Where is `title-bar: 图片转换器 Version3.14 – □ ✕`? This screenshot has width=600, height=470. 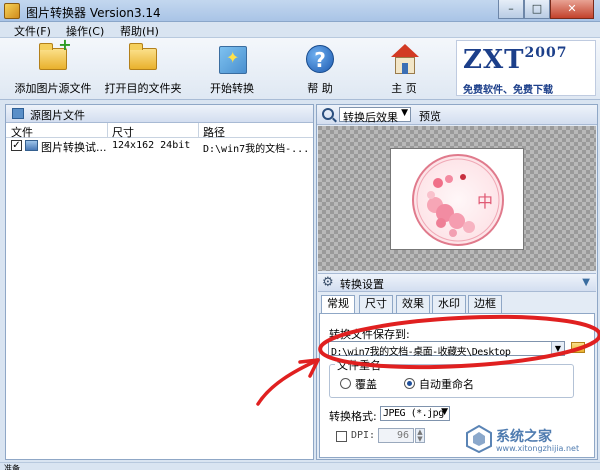
title-bar: 图片转换器 Version3.14 – □ ✕ is located at coordinates (300, 11).